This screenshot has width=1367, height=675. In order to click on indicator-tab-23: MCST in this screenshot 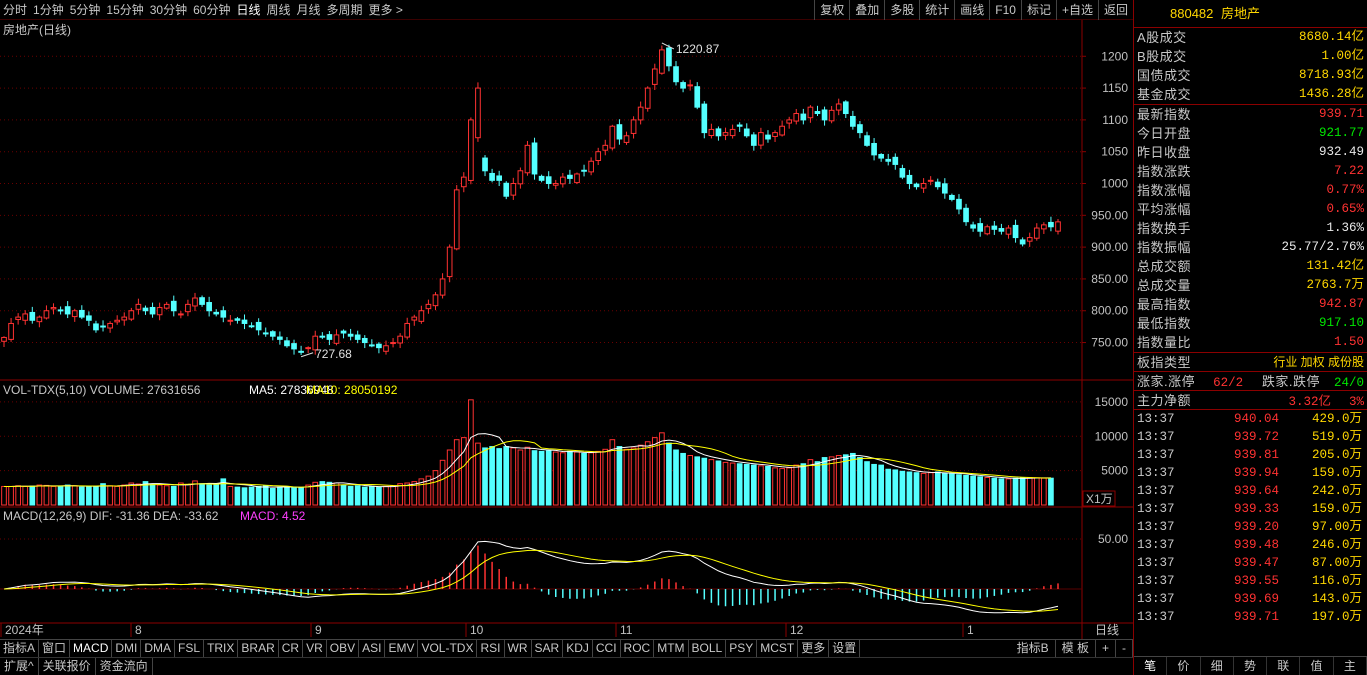, I will do `click(778, 648)`.